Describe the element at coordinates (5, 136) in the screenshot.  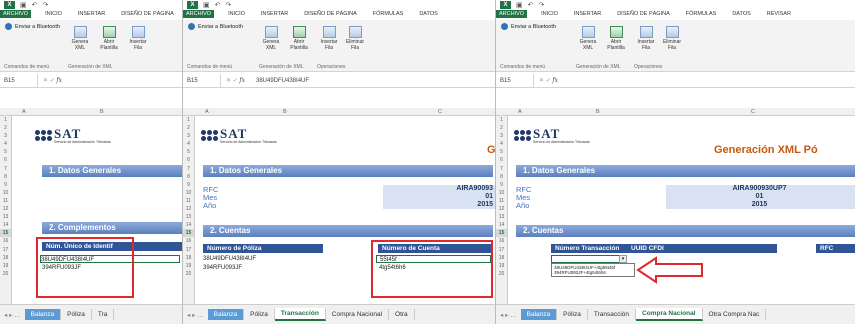
I see `row-number: 3` at that location.